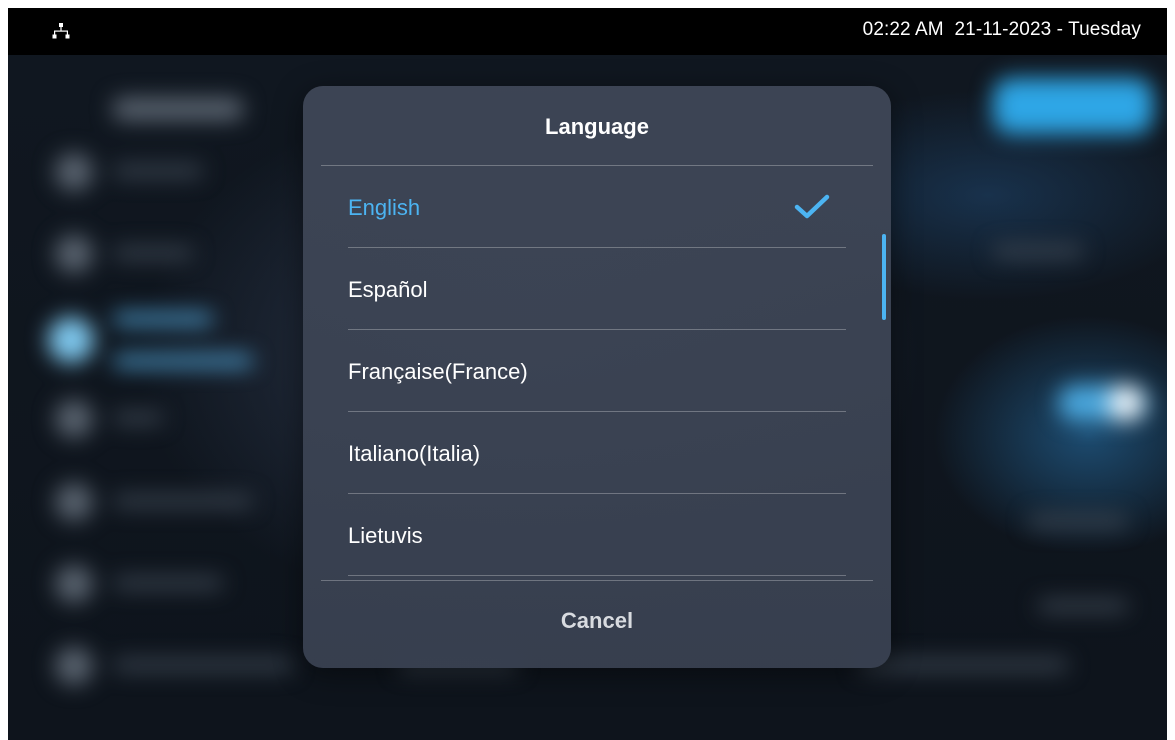  I want to click on cancel-button: Cancel, so click(597, 624).